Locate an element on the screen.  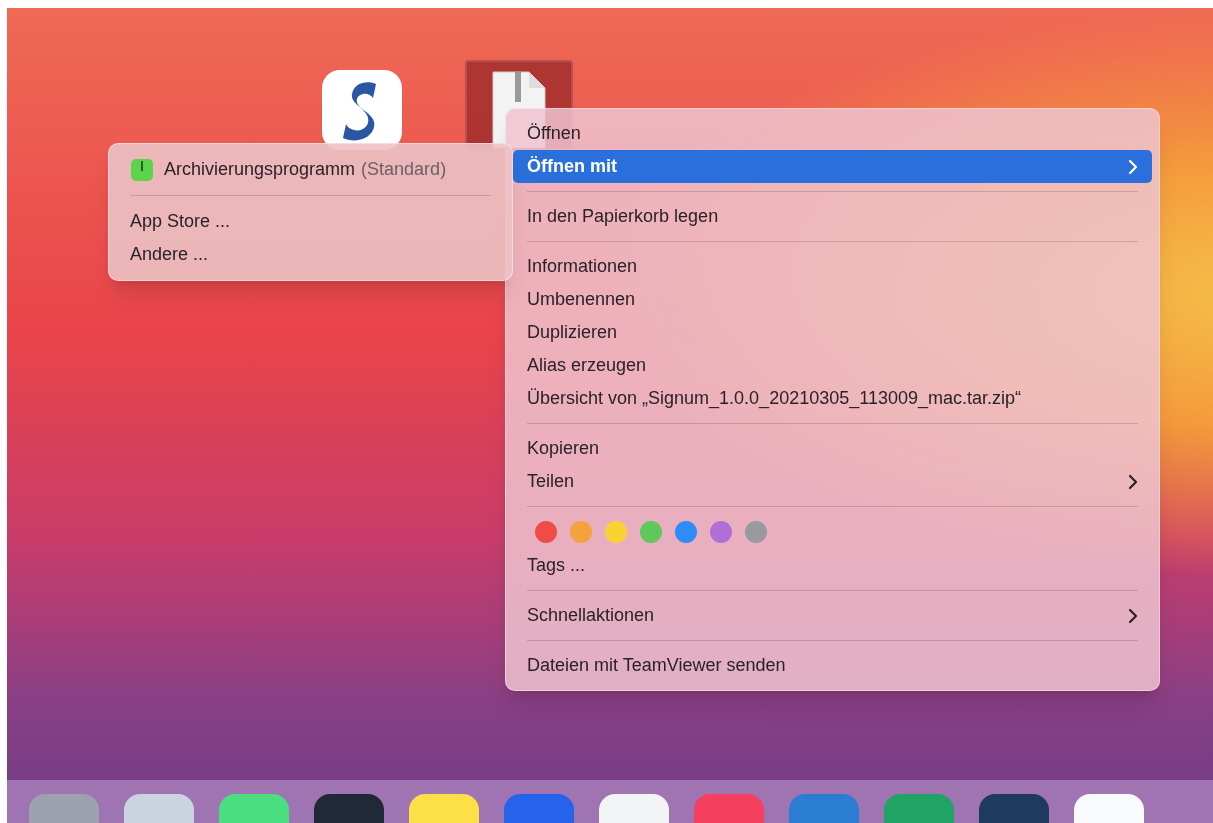
menu-item: Umbenennen is located at coordinates (832, 299).